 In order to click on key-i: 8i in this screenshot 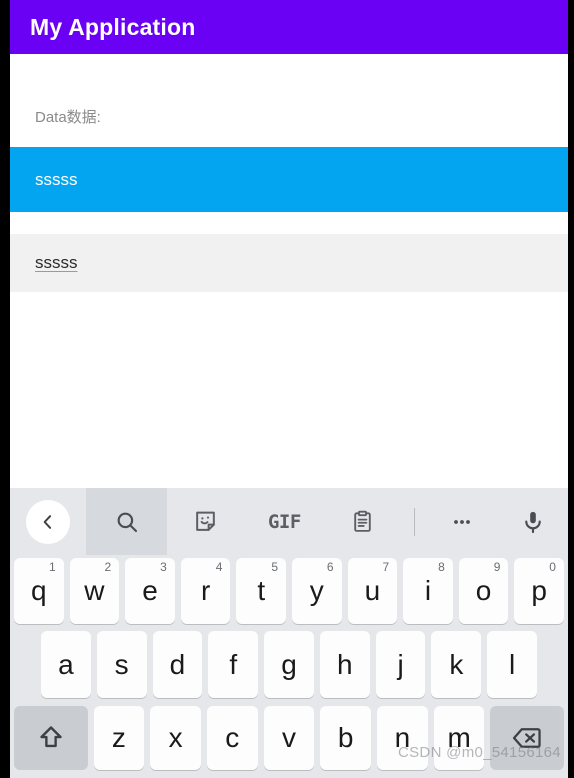, I will do `click(428, 591)`.